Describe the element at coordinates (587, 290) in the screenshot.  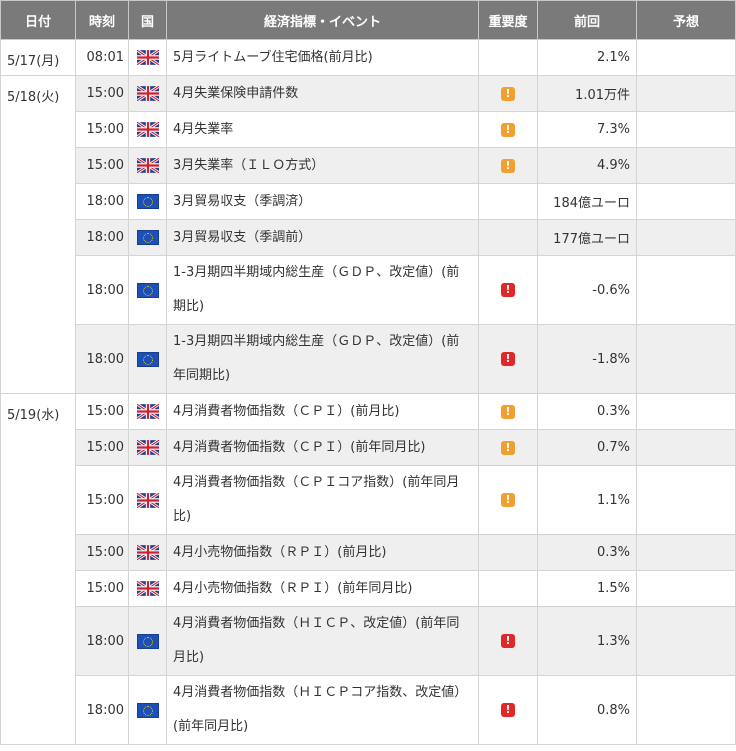
I see `previous-cell: -0.6%` at that location.